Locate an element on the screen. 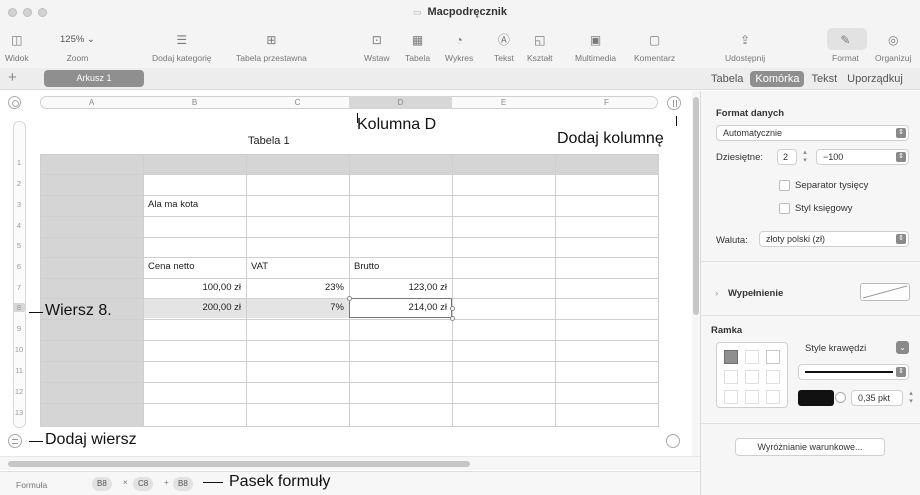  cell-d6: Brutto is located at coordinates (400, 267).